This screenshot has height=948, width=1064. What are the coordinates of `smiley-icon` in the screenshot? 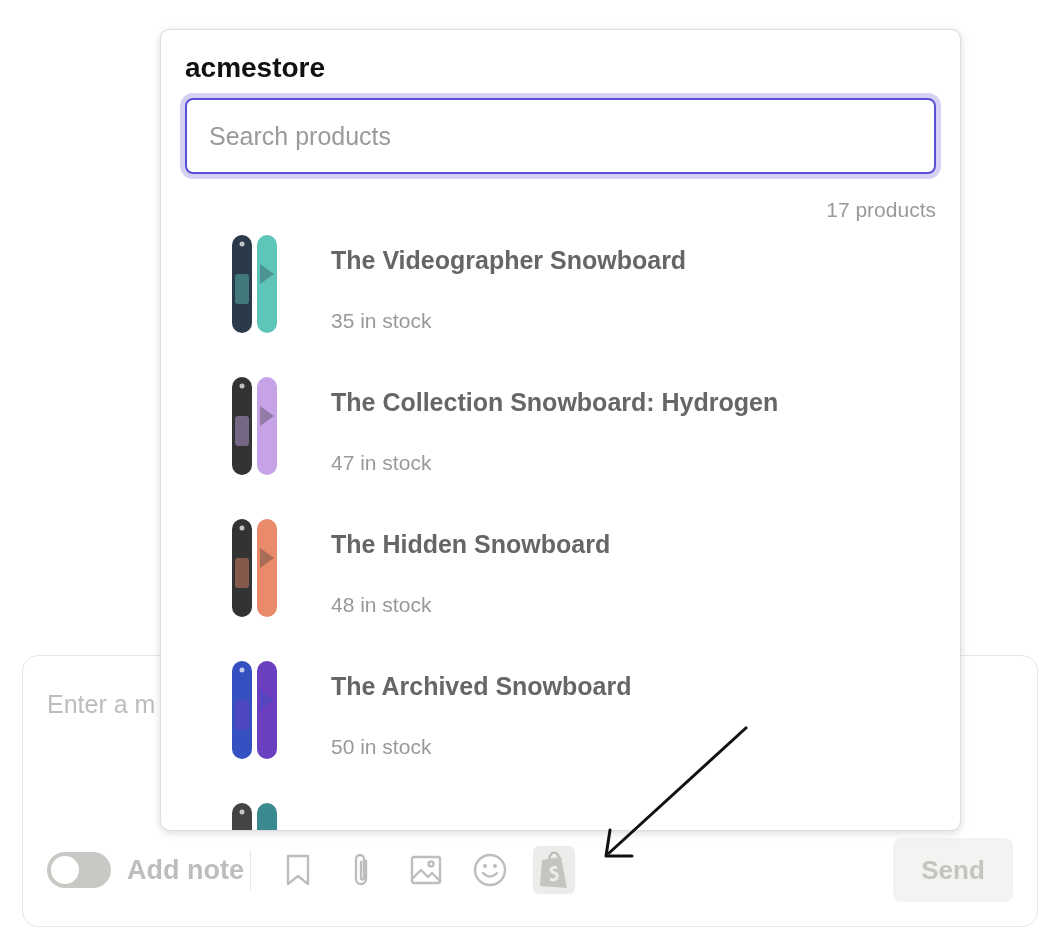 It's located at (490, 870).